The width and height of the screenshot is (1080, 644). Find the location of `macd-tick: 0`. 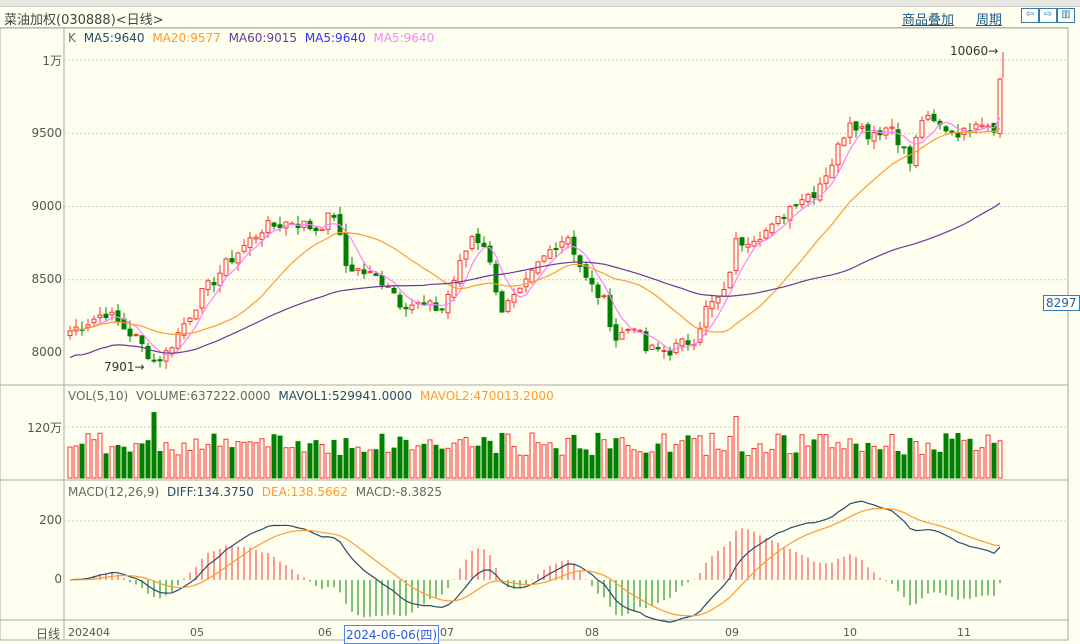

macd-tick: 0 is located at coordinates (58, 579).